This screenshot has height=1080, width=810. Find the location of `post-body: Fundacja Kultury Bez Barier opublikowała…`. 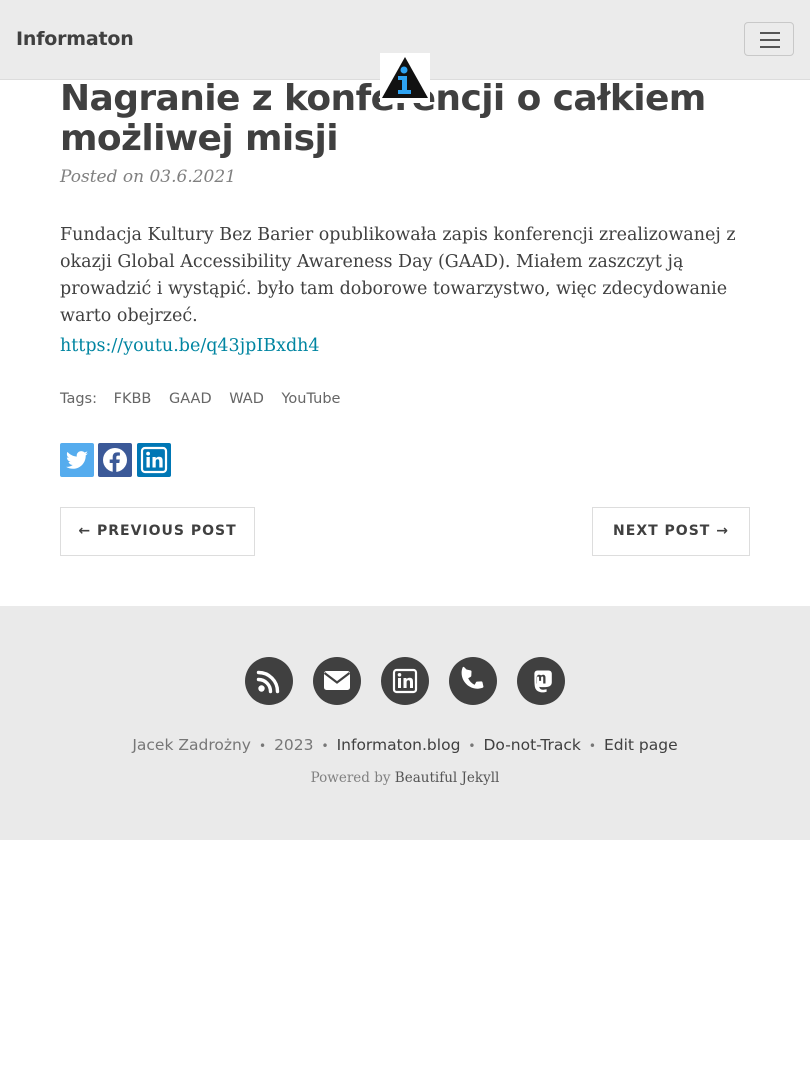

post-body: Fundacja Kultury Bez Barier opublikowała… is located at coordinates (398, 275).